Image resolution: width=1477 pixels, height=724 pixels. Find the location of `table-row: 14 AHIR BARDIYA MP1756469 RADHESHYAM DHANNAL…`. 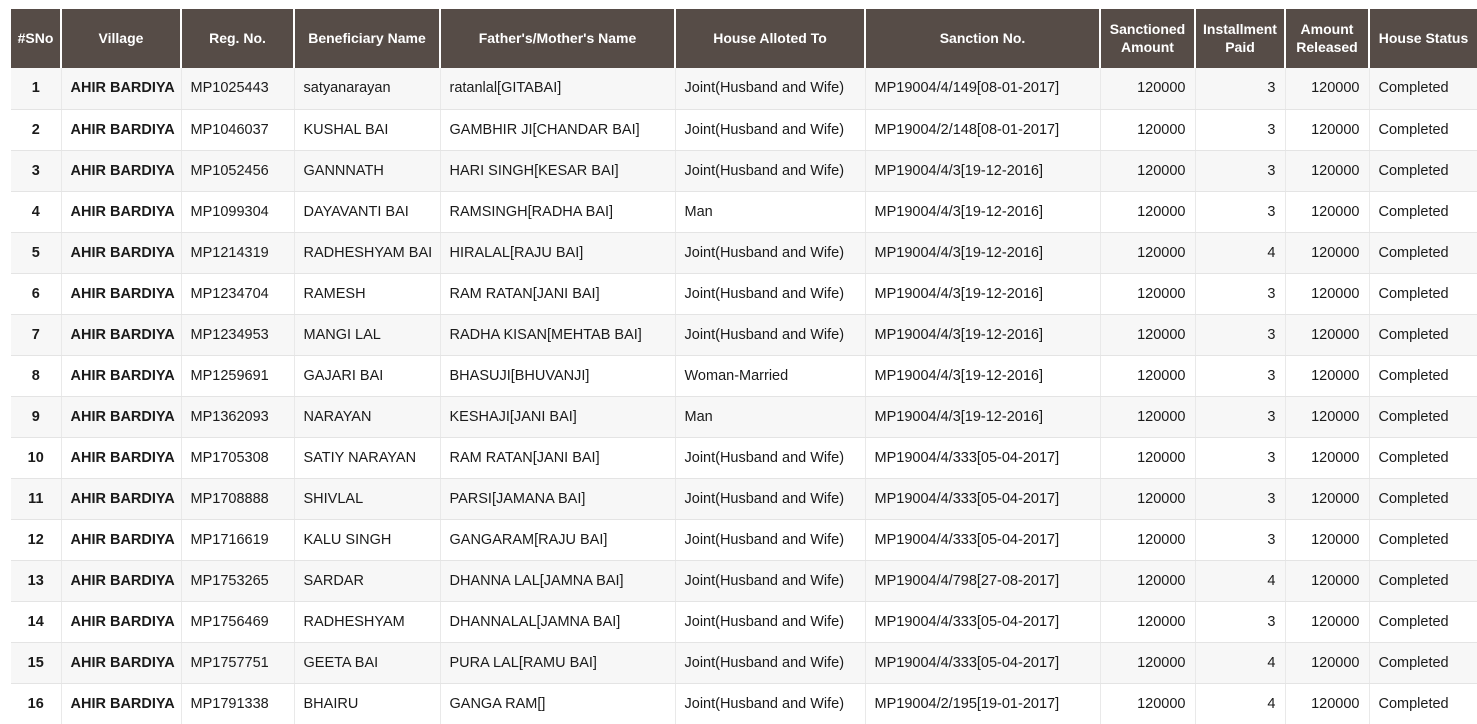

table-row: 14 AHIR BARDIYA MP1756469 RADHESHYAM DHANNAL… is located at coordinates (744, 622).